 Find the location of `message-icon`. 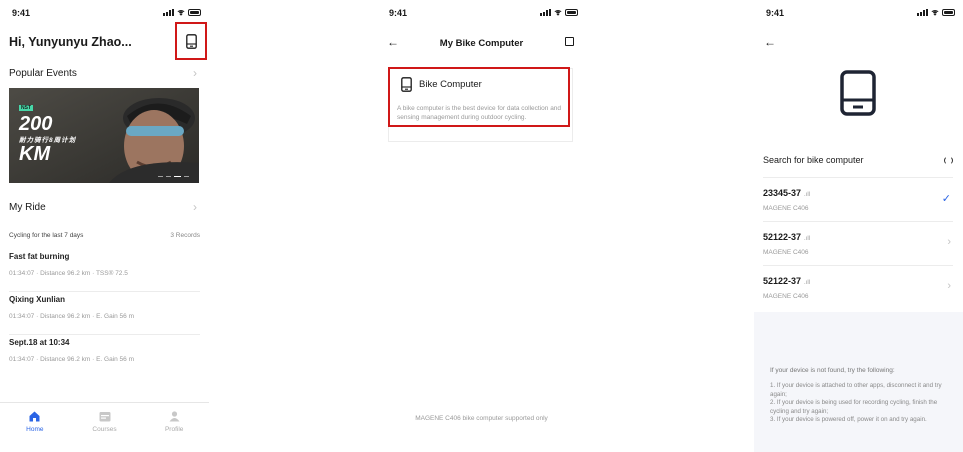

message-icon is located at coordinates (569, 41).